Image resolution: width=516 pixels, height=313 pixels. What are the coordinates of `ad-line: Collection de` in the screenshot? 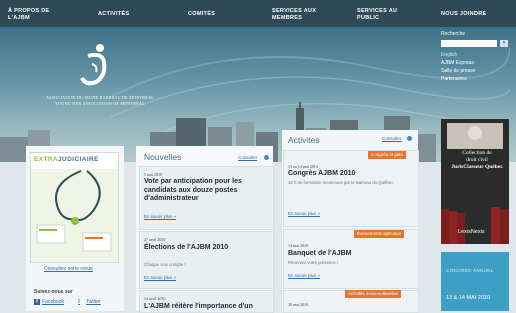 It's located at (477, 153).